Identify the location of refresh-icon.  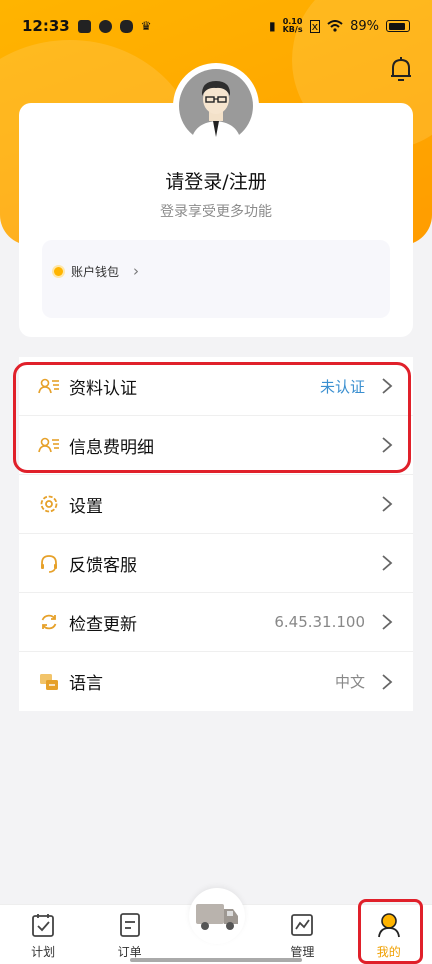
(49, 622).